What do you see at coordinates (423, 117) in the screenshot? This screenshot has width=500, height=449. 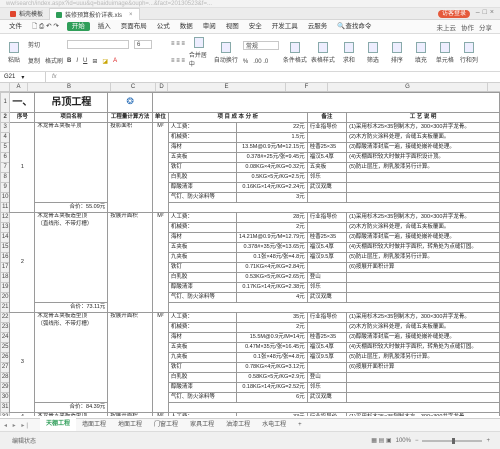 I see `header-desc: 工 艺 说 明` at bounding box center [423, 117].